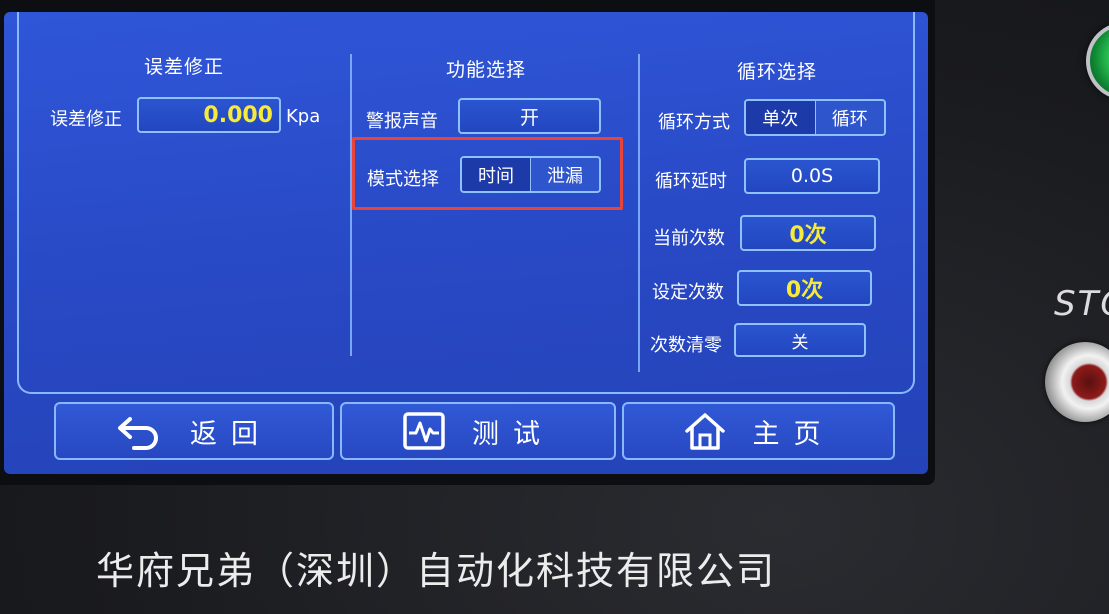  I want to click on test-button: 测试, so click(478, 431).